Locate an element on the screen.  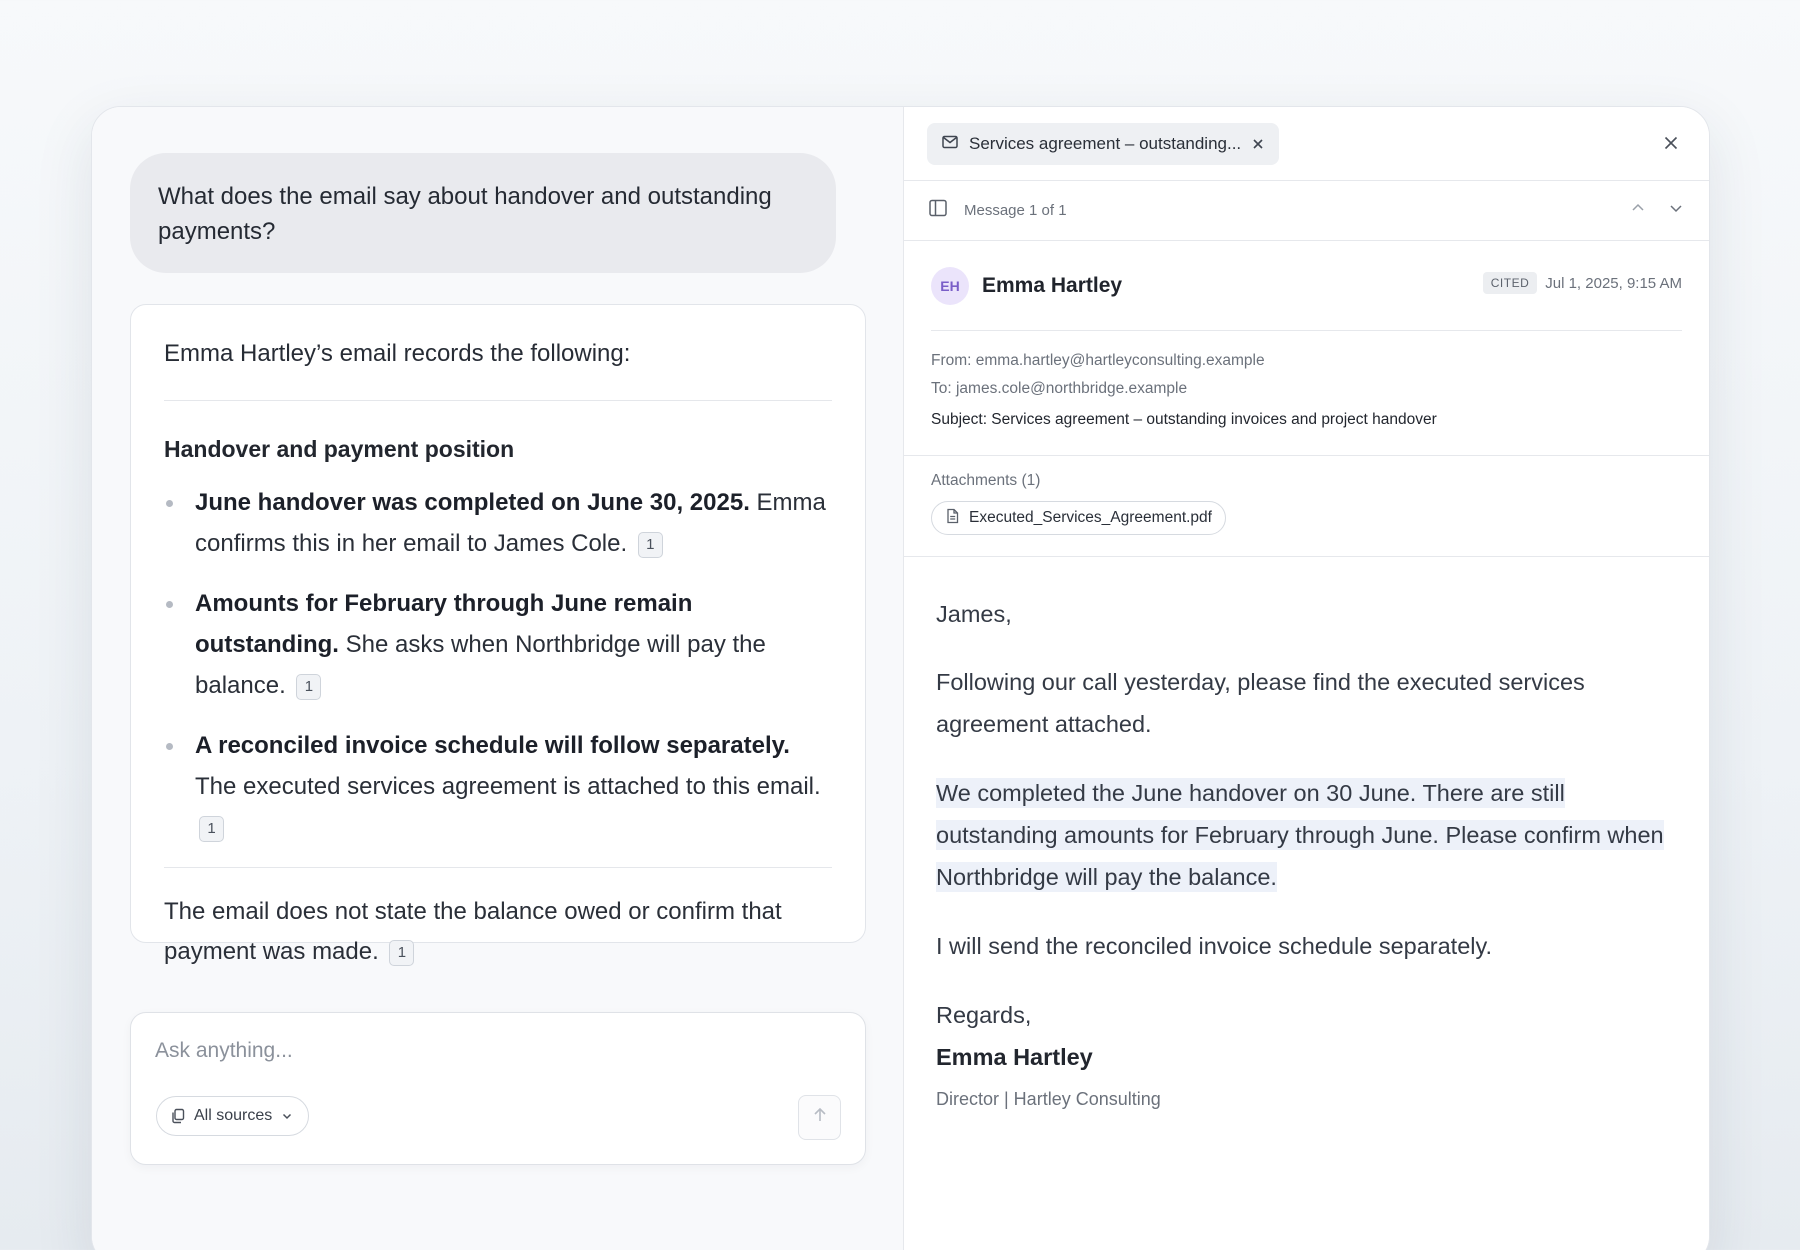
chat-composer: All sources is located at coordinates (498, 1088).